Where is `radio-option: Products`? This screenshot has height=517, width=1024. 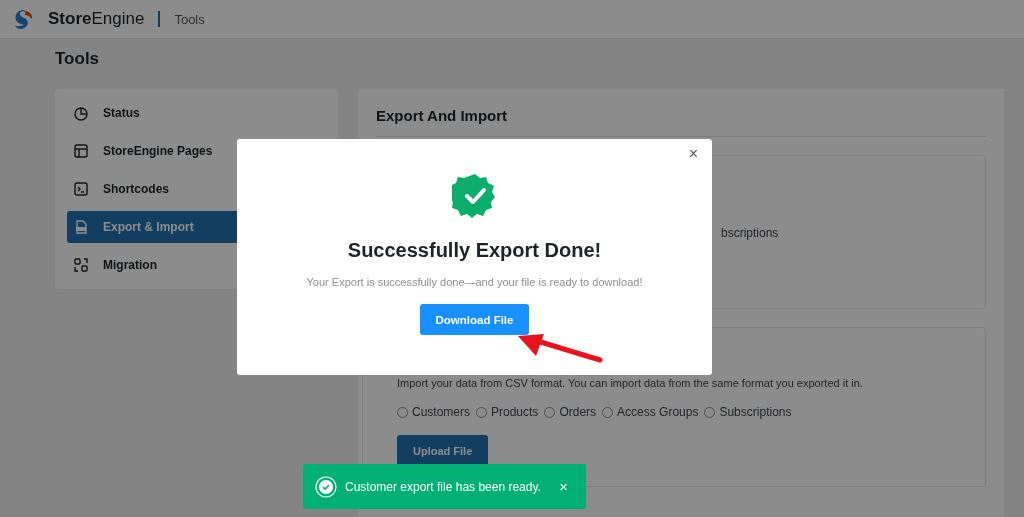 radio-option: Products is located at coordinates (507, 412).